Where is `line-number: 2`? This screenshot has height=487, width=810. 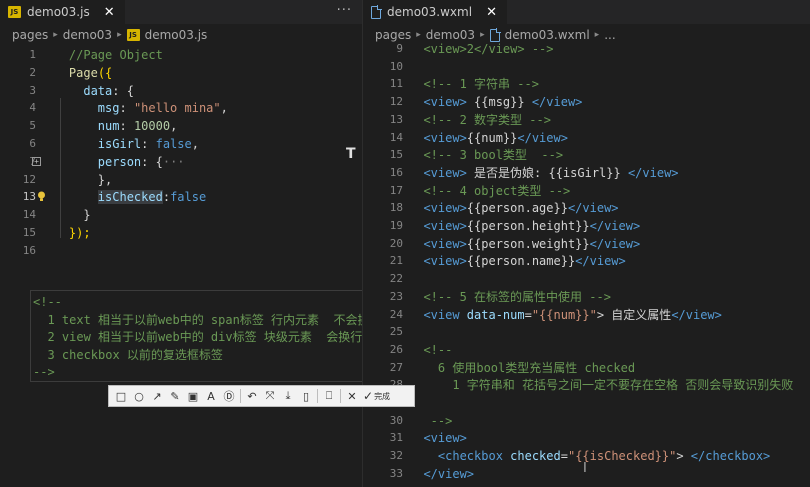 line-number: 2 is located at coordinates (32, 72).